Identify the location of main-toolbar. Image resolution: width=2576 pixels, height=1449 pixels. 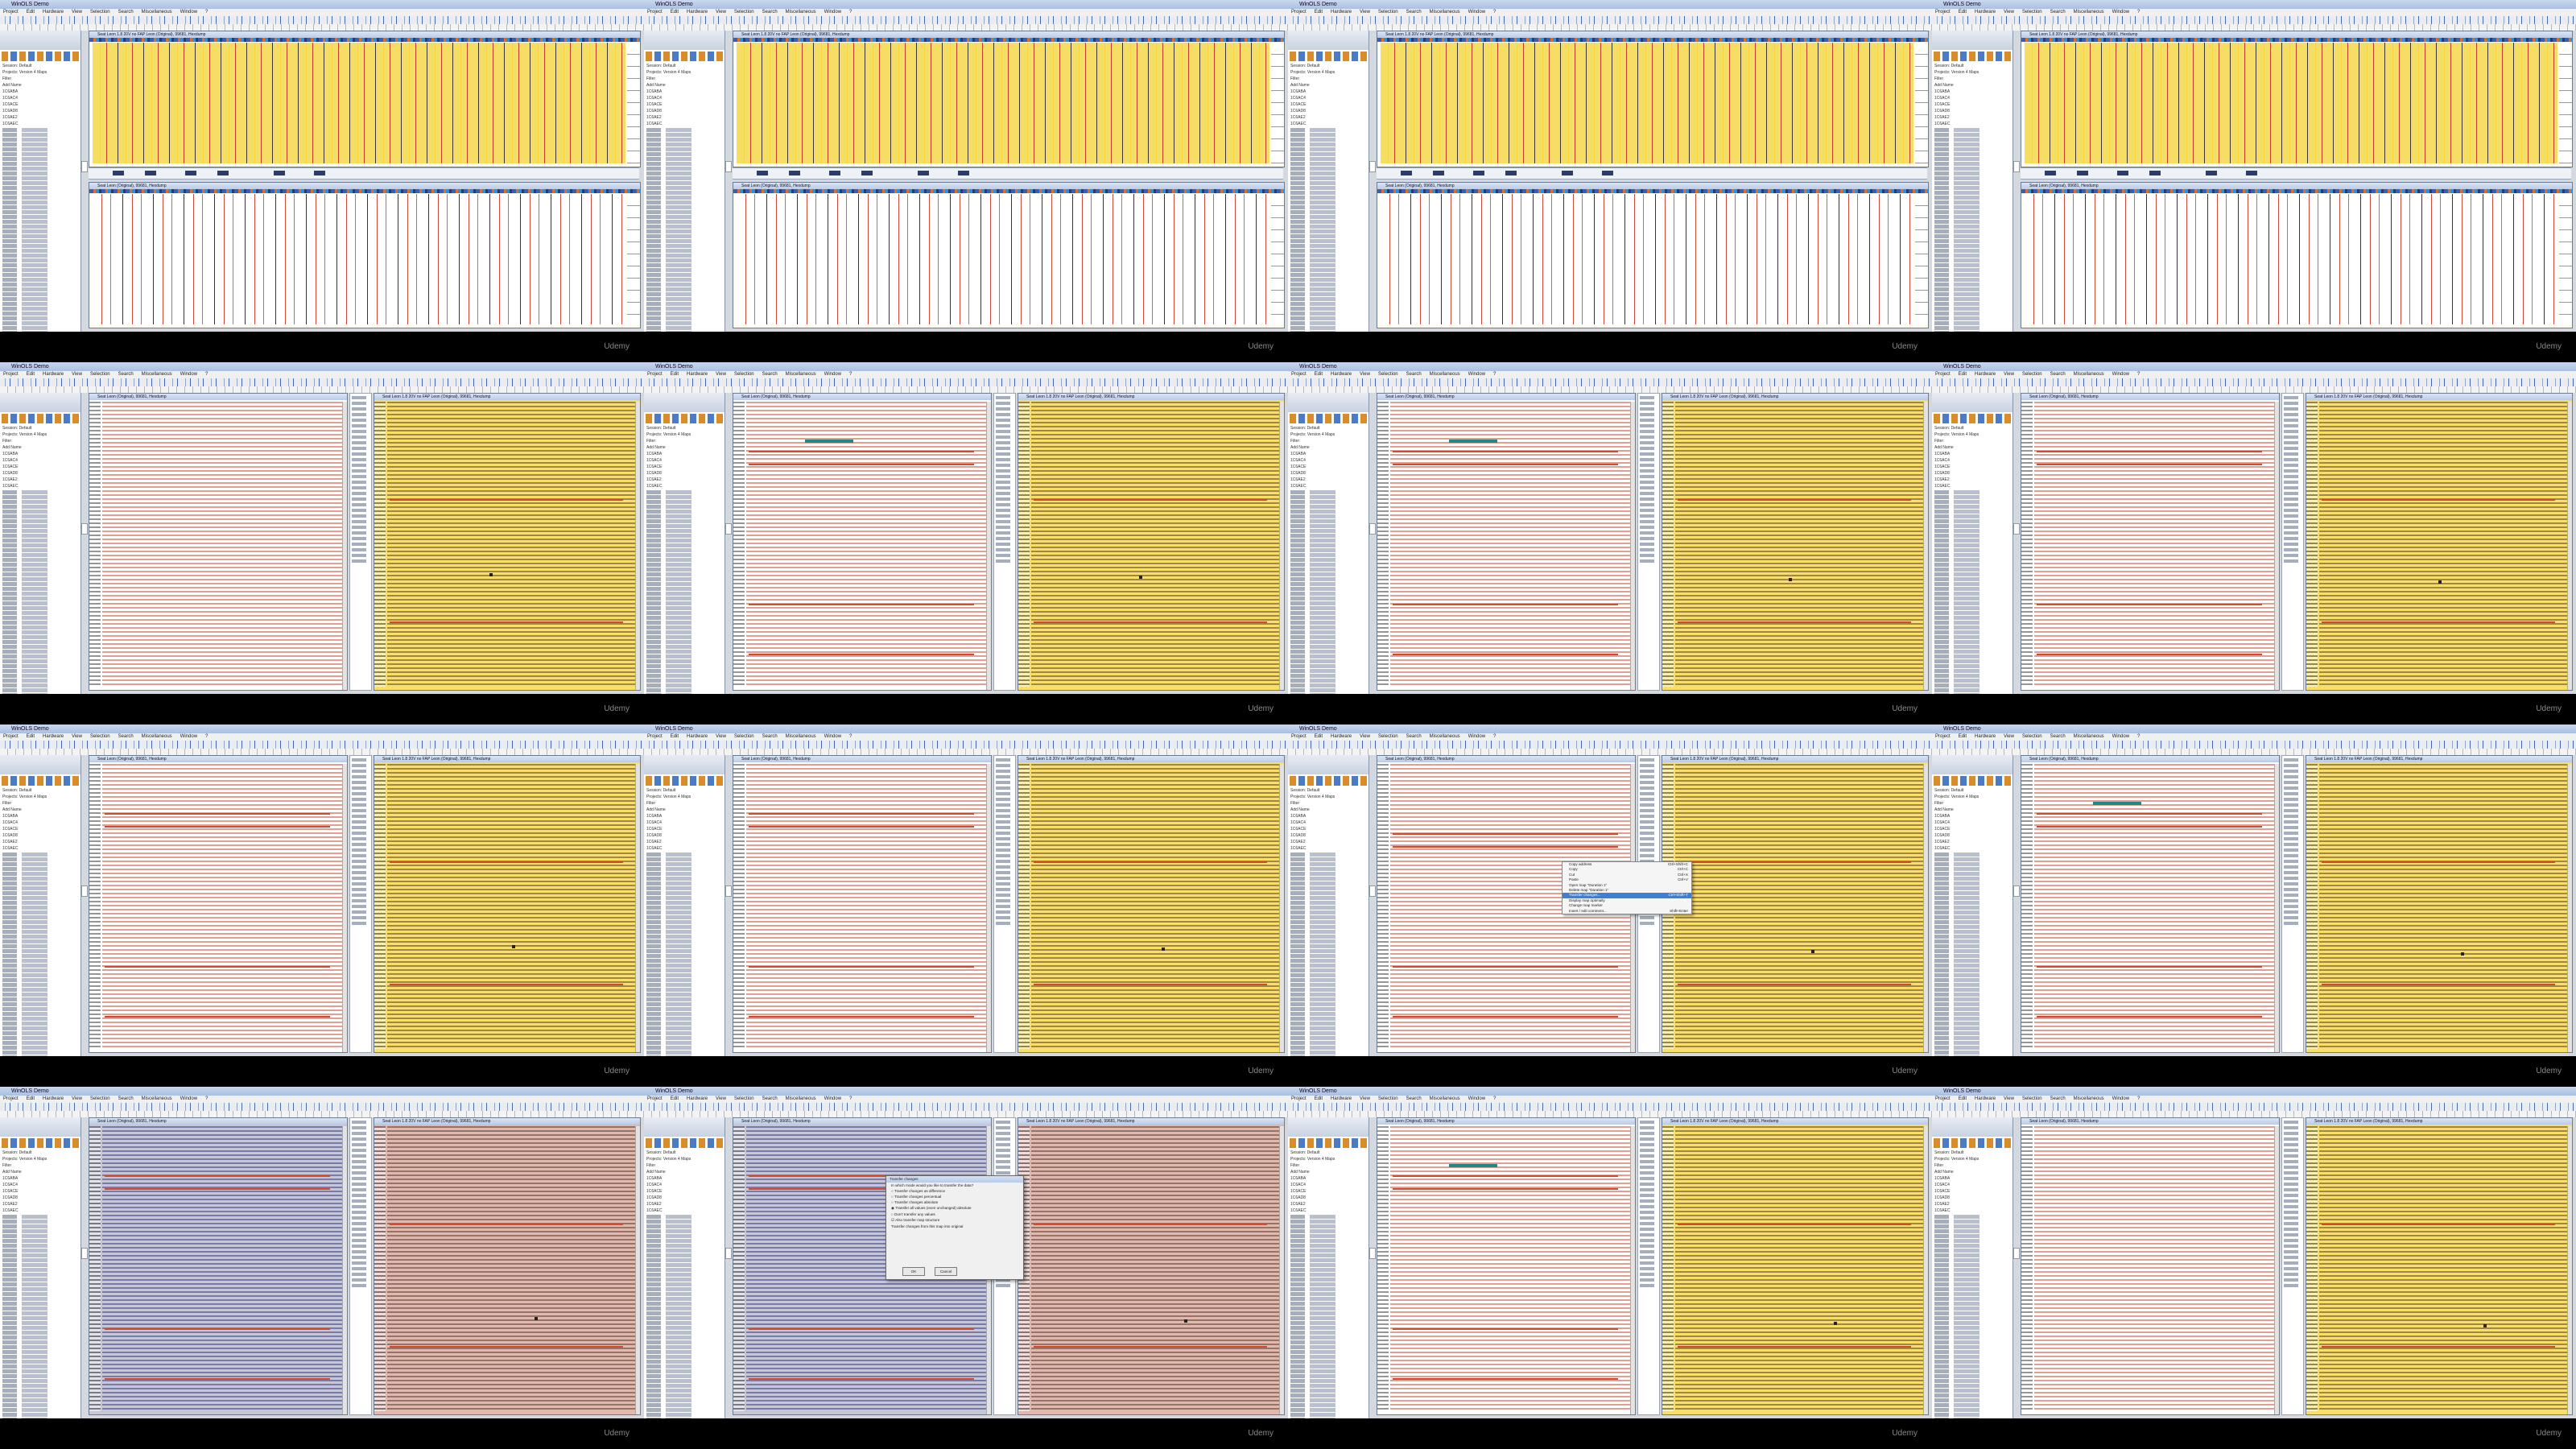
(322, 1107).